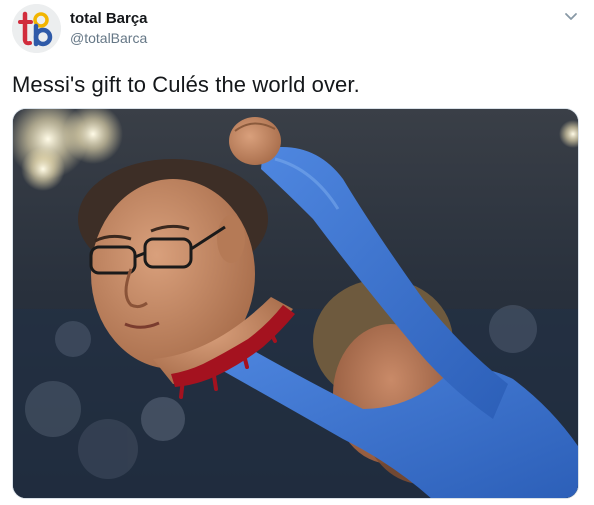 The width and height of the screenshot is (594, 505). I want to click on chevron-down-icon, so click(571, 17).